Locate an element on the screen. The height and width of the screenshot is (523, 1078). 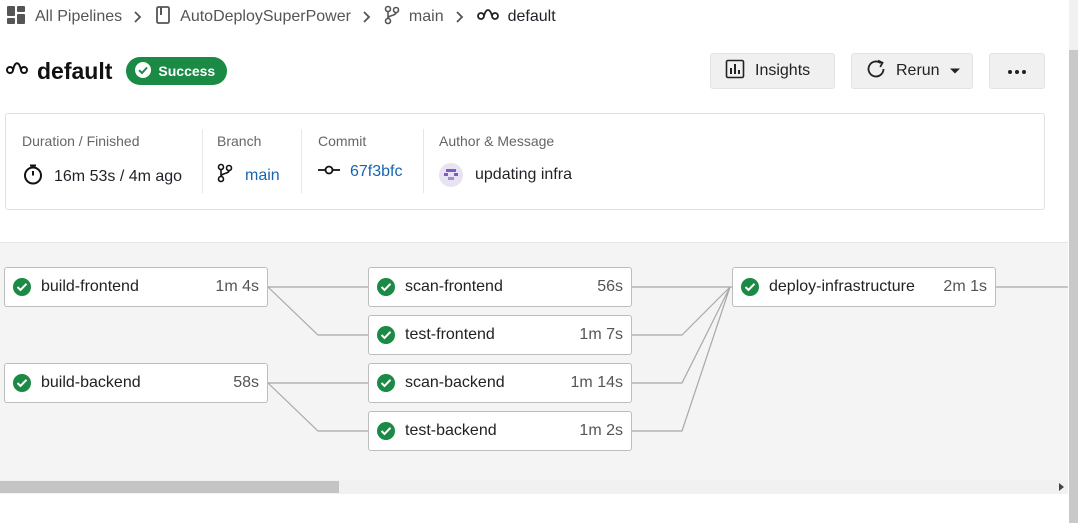
job-name: test-frontend is located at coordinates (450, 334).